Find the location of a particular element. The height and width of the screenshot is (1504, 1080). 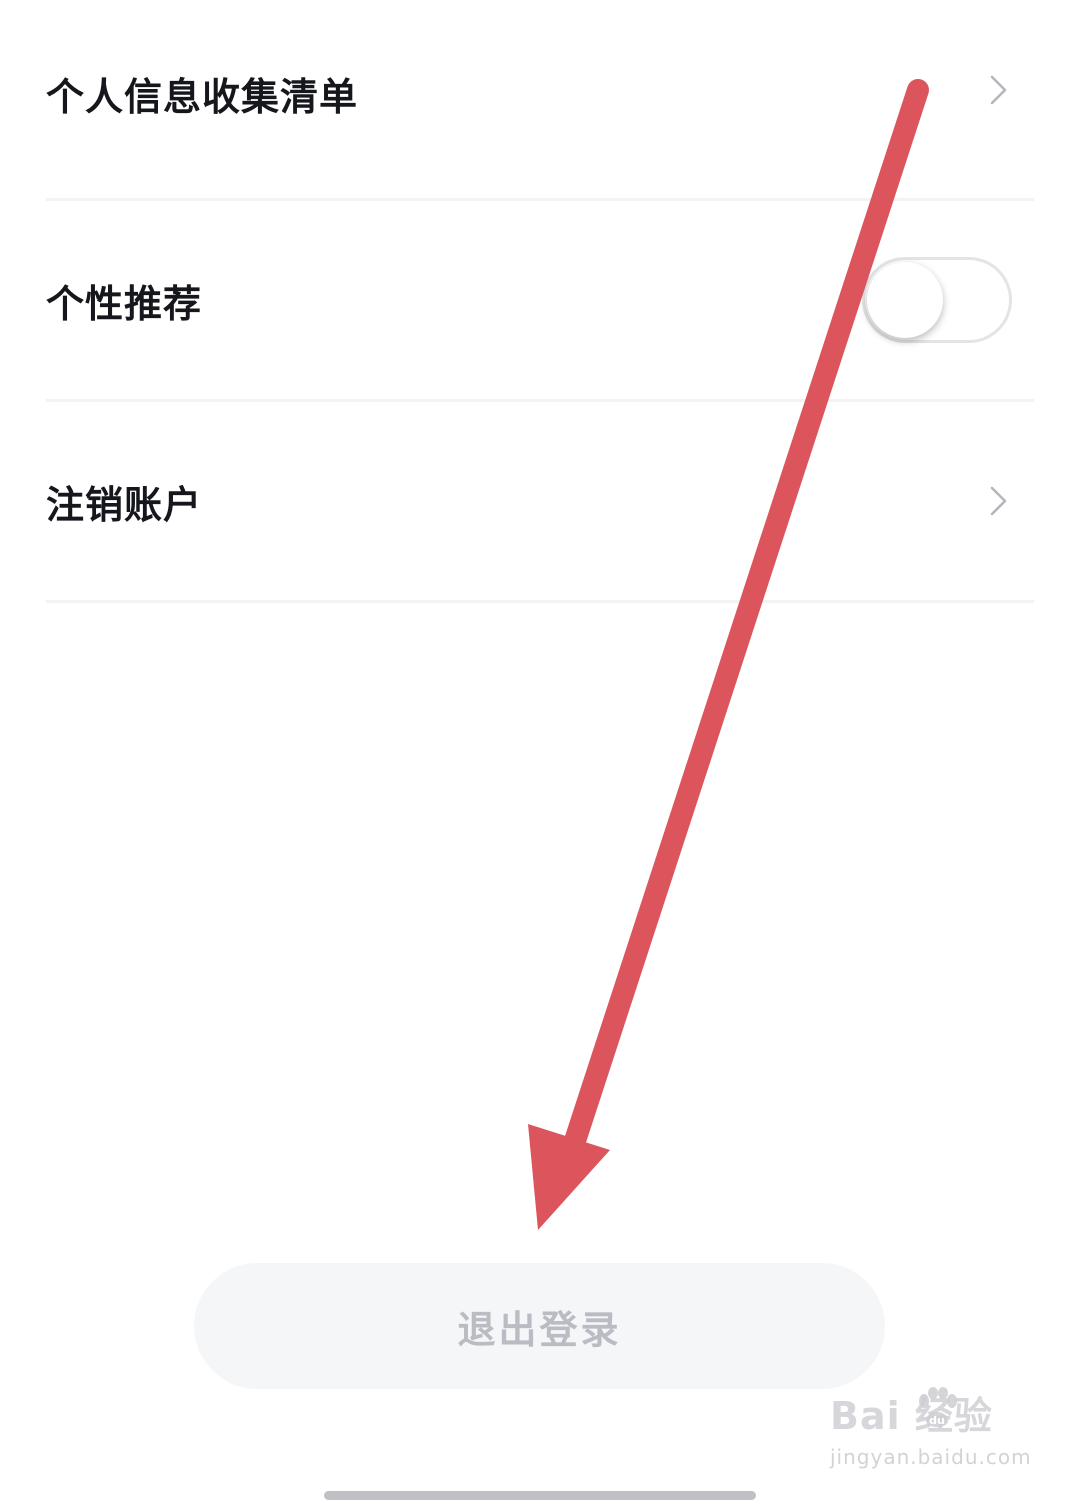

watermark-url: jingyan.baidu.com is located at coordinates (931, 1457).